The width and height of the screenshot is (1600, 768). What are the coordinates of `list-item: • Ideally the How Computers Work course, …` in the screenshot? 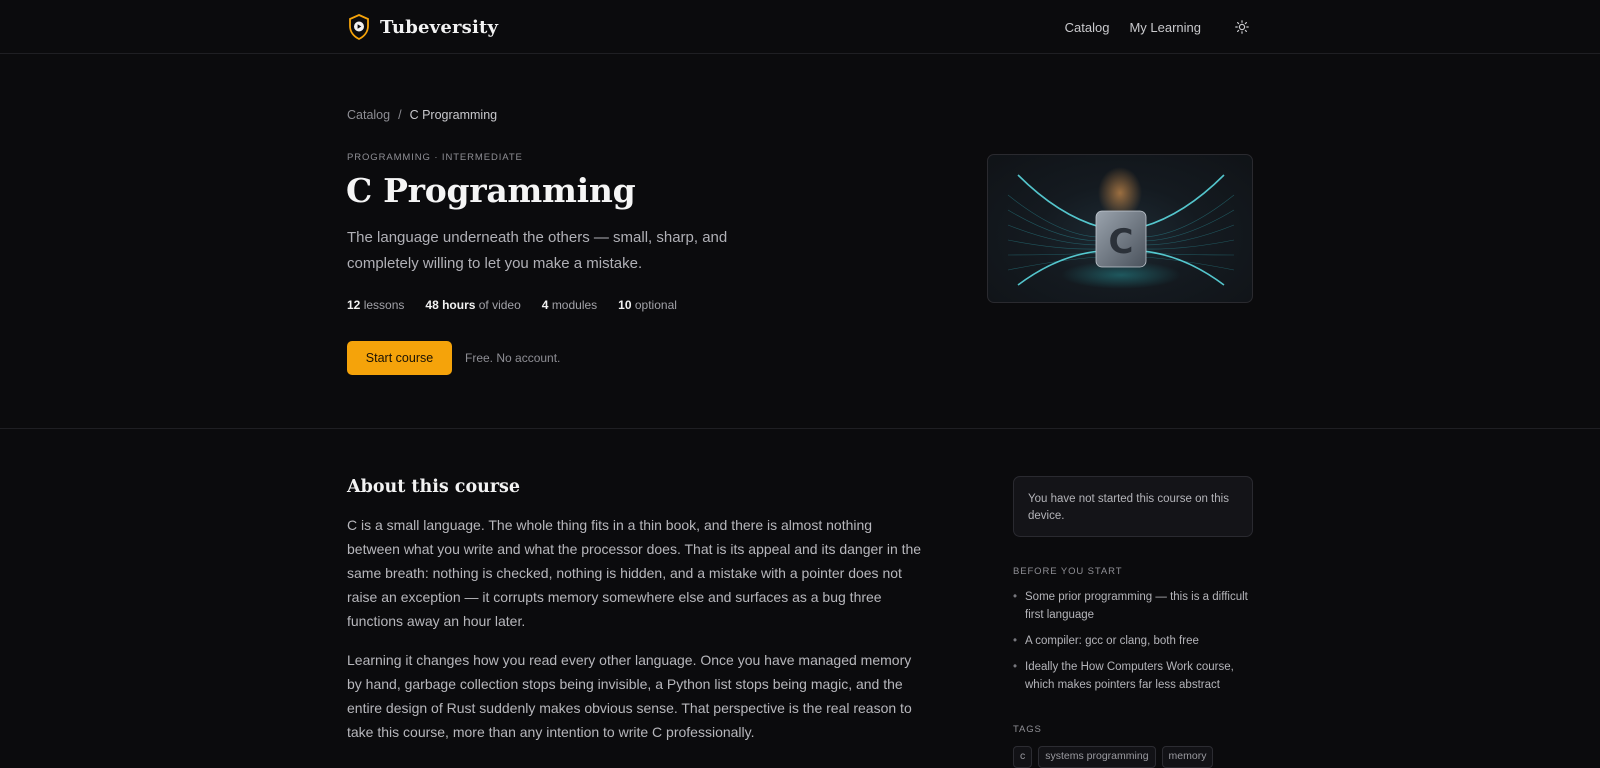 It's located at (1133, 676).